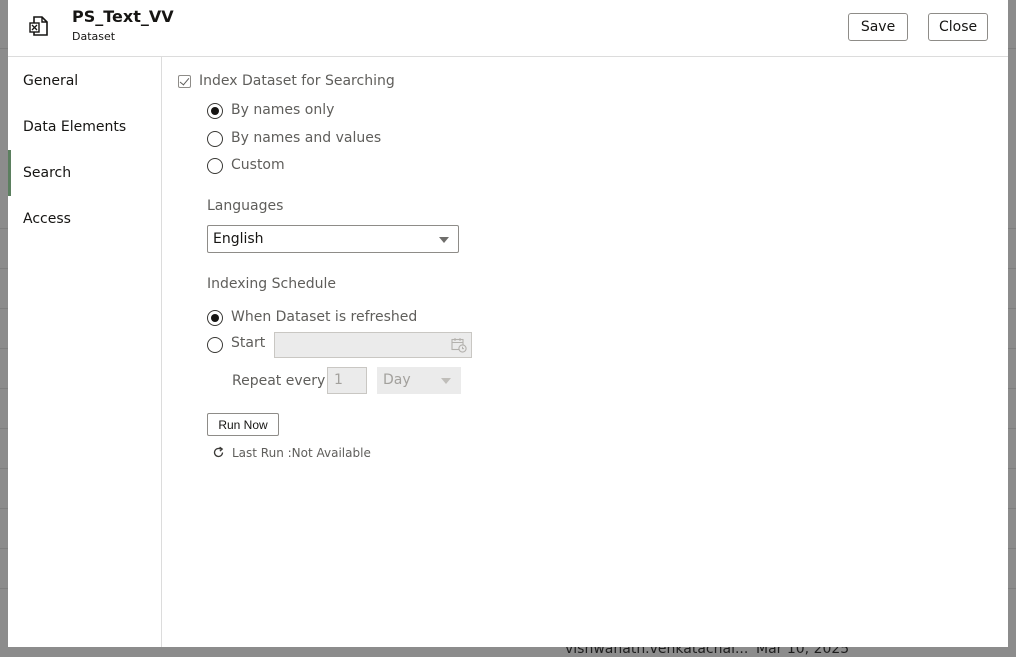  Describe the element at coordinates (306, 138) in the screenshot. I see `option-by-names-and-values-label: By names and values` at that location.